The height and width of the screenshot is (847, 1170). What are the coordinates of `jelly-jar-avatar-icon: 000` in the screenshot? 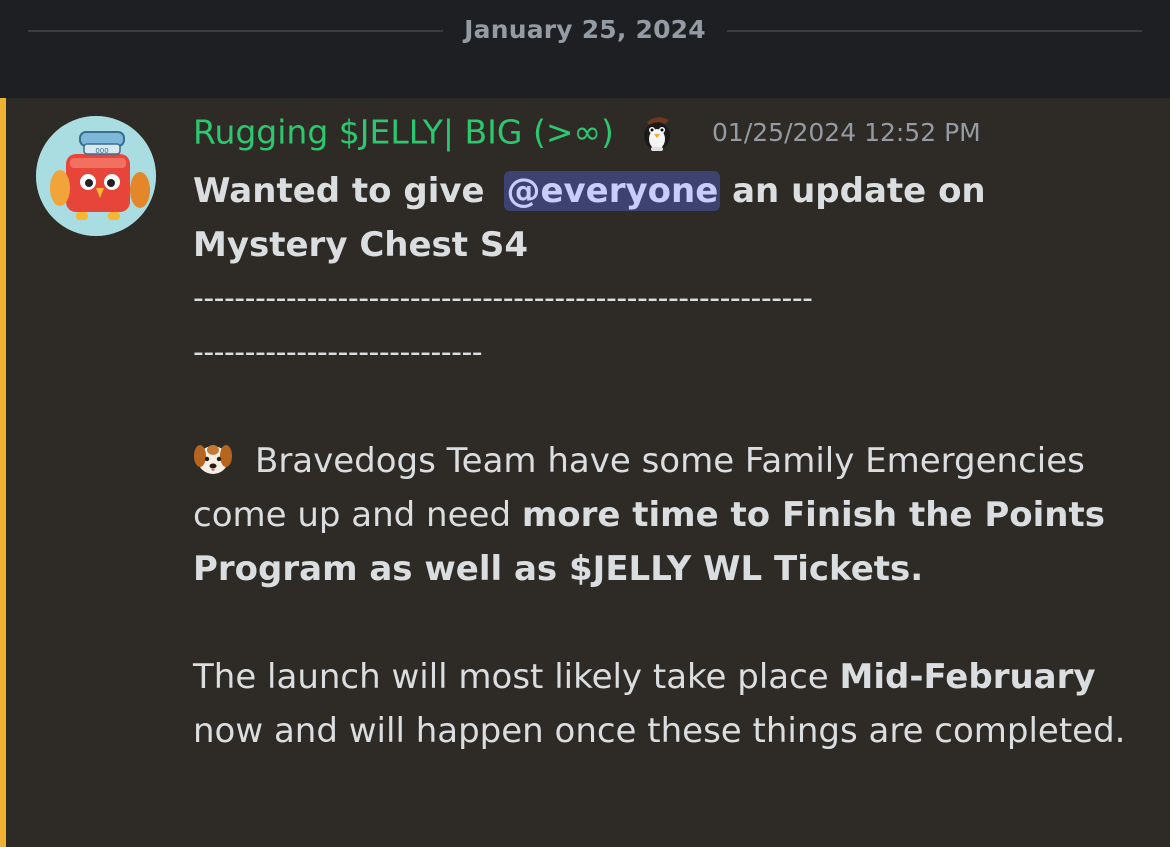 It's located at (96, 176).